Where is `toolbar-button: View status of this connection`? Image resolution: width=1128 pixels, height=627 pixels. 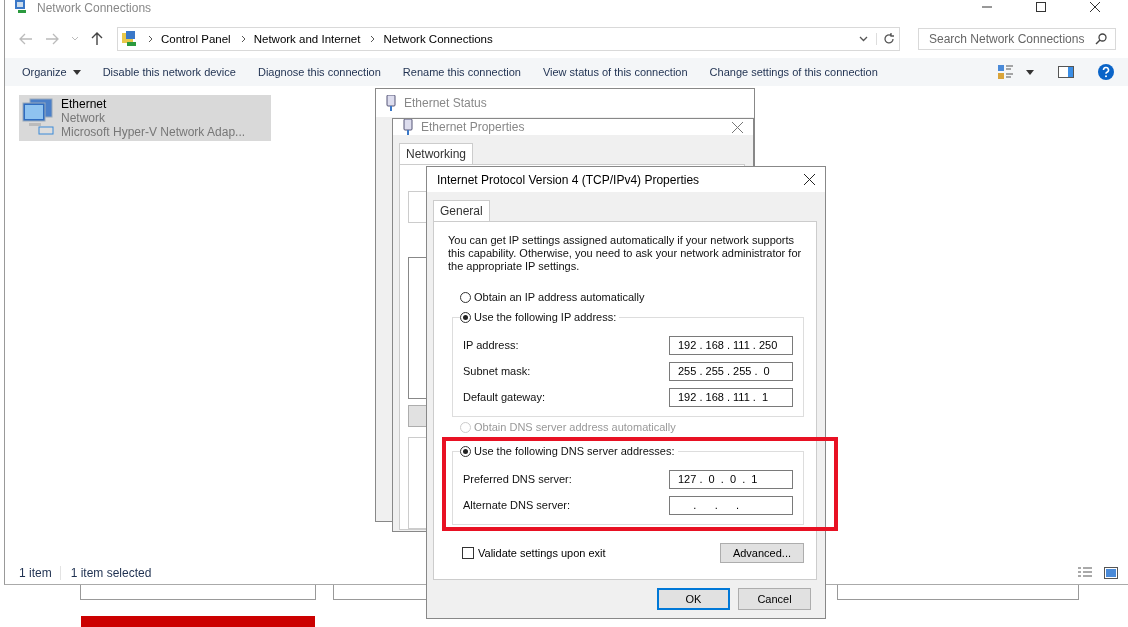 toolbar-button: View status of this connection is located at coordinates (615, 72).